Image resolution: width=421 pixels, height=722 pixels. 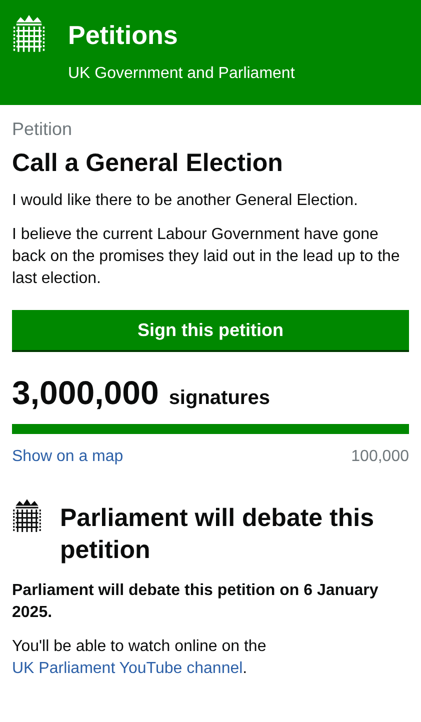 What do you see at coordinates (196, 602) in the screenshot?
I see `debate-date: Parliament will debate this petition on 6 January 2025.` at bounding box center [196, 602].